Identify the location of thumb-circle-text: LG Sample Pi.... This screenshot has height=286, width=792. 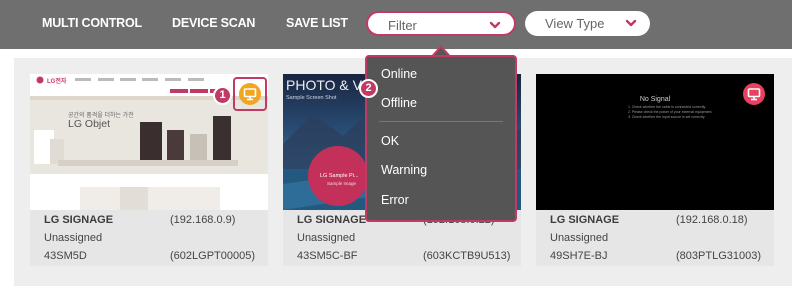
(339, 176).